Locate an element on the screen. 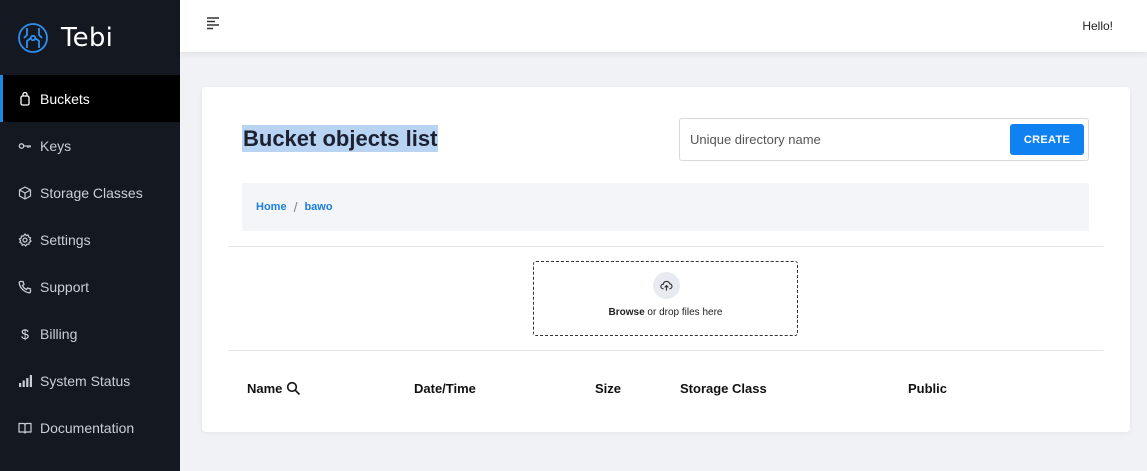 Image resolution: width=1147 pixels, height=471 pixels. bucket-icon is located at coordinates (25, 98).